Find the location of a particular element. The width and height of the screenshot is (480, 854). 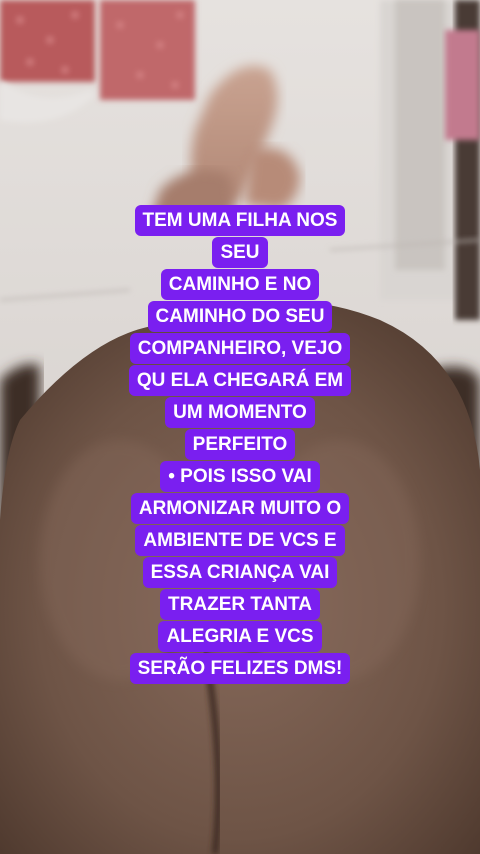

caption-line: • POIS ISSO VAI is located at coordinates (240, 476).